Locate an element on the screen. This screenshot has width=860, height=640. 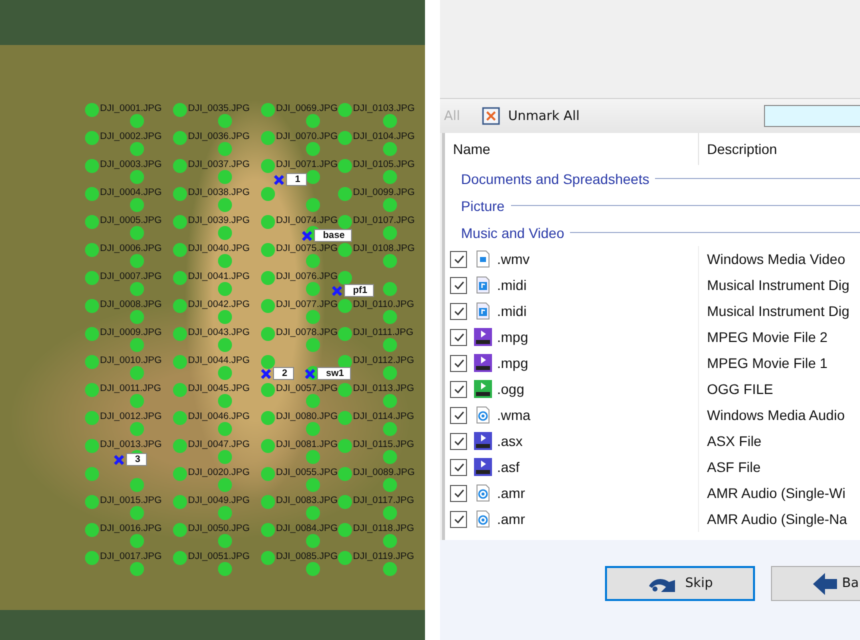
image-label: DJI_0010.JPG is located at coordinates (131, 361).